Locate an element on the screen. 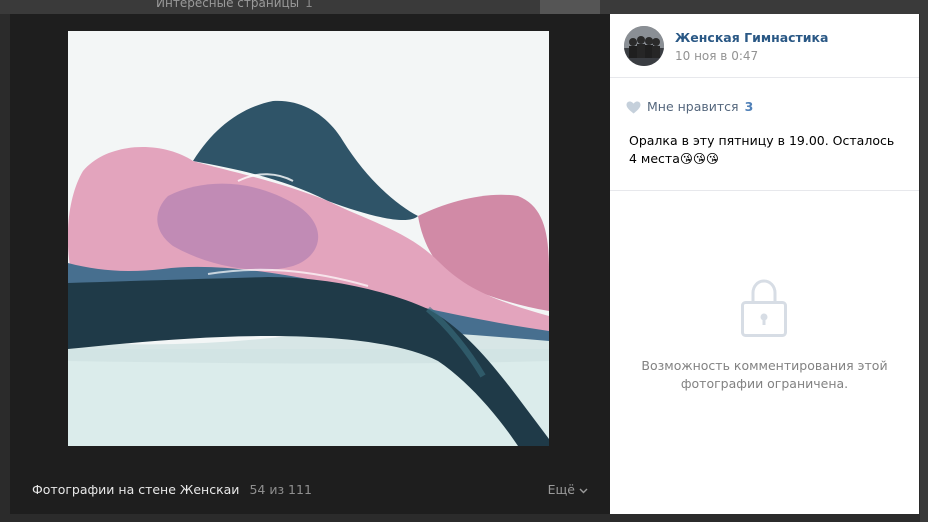  background-thumbnails is located at coordinates (570, 7).